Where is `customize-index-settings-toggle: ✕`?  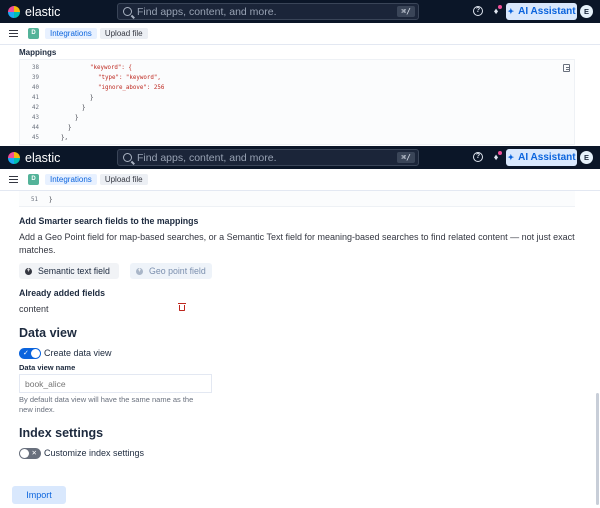 customize-index-settings-toggle: ✕ is located at coordinates (30, 453).